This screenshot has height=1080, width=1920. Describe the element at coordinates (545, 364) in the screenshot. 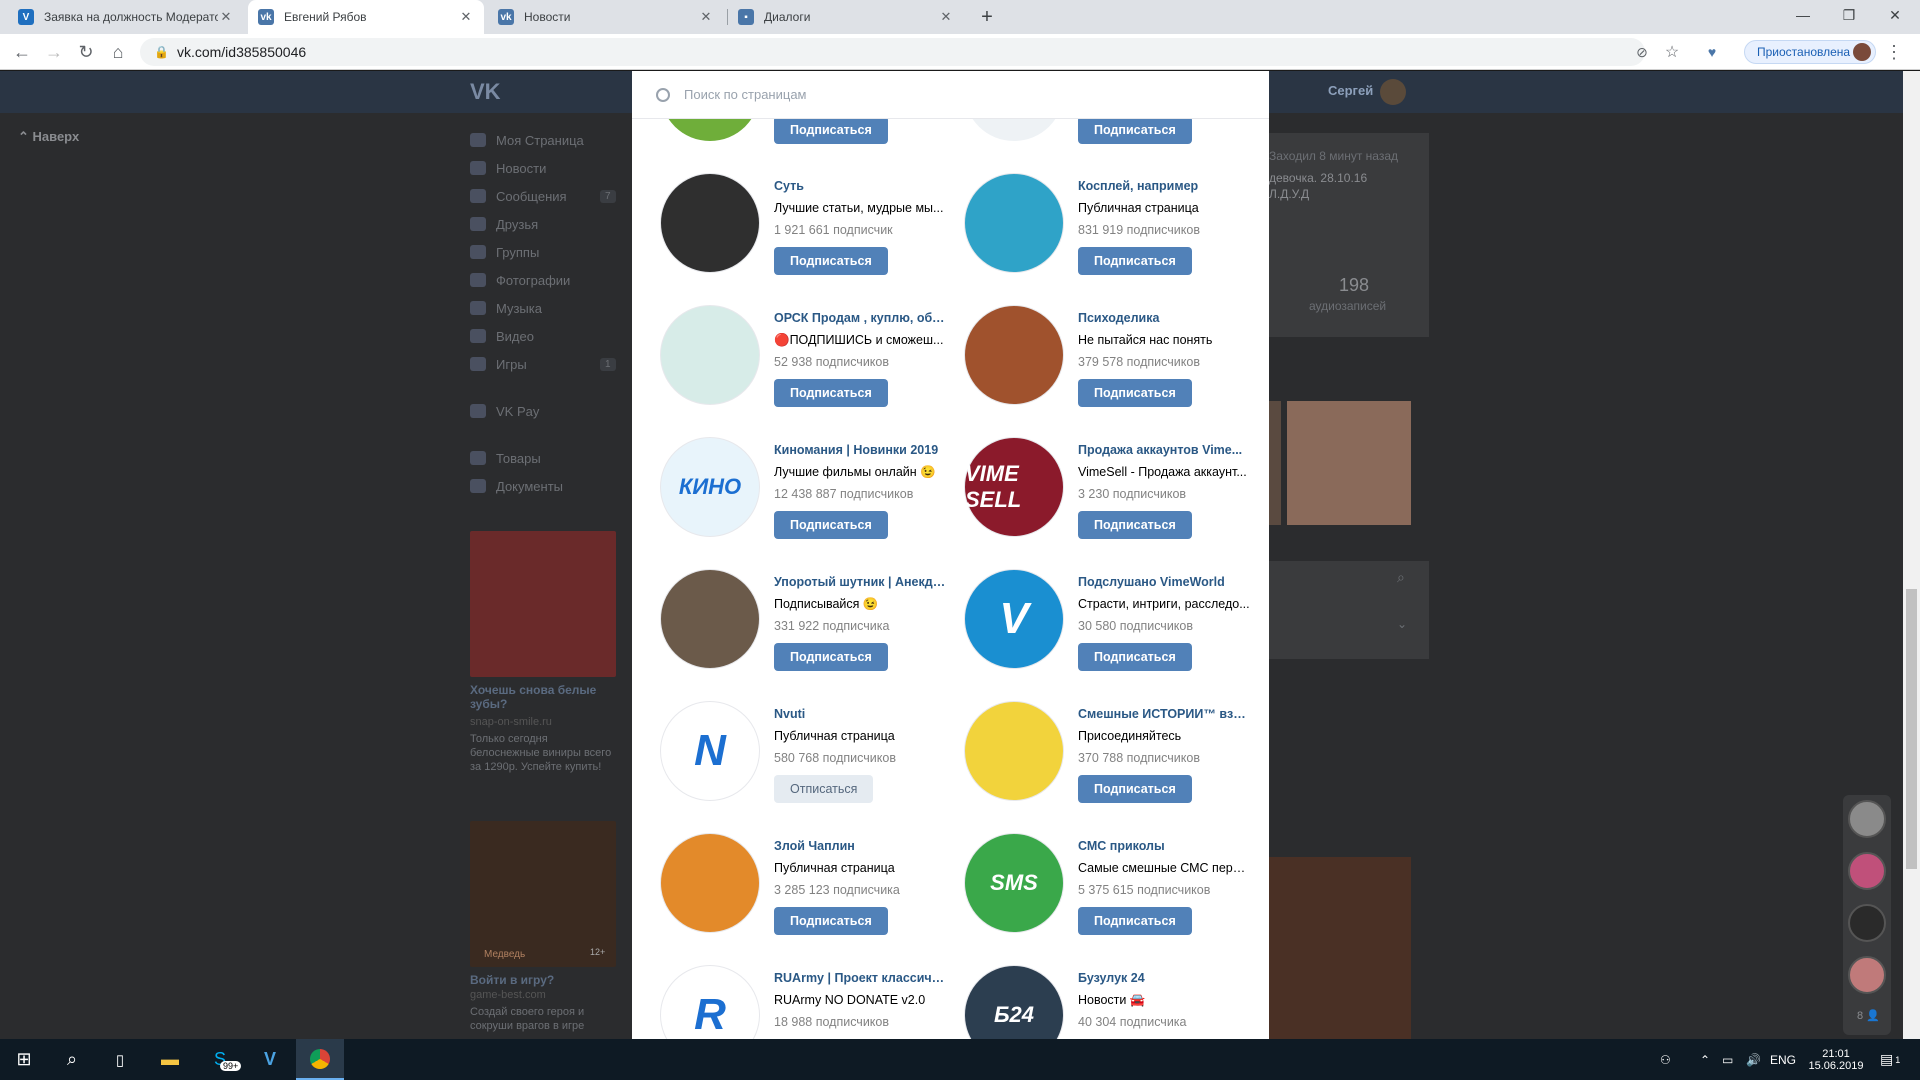

I see `sidebar-item-games: Игры 1` at that location.